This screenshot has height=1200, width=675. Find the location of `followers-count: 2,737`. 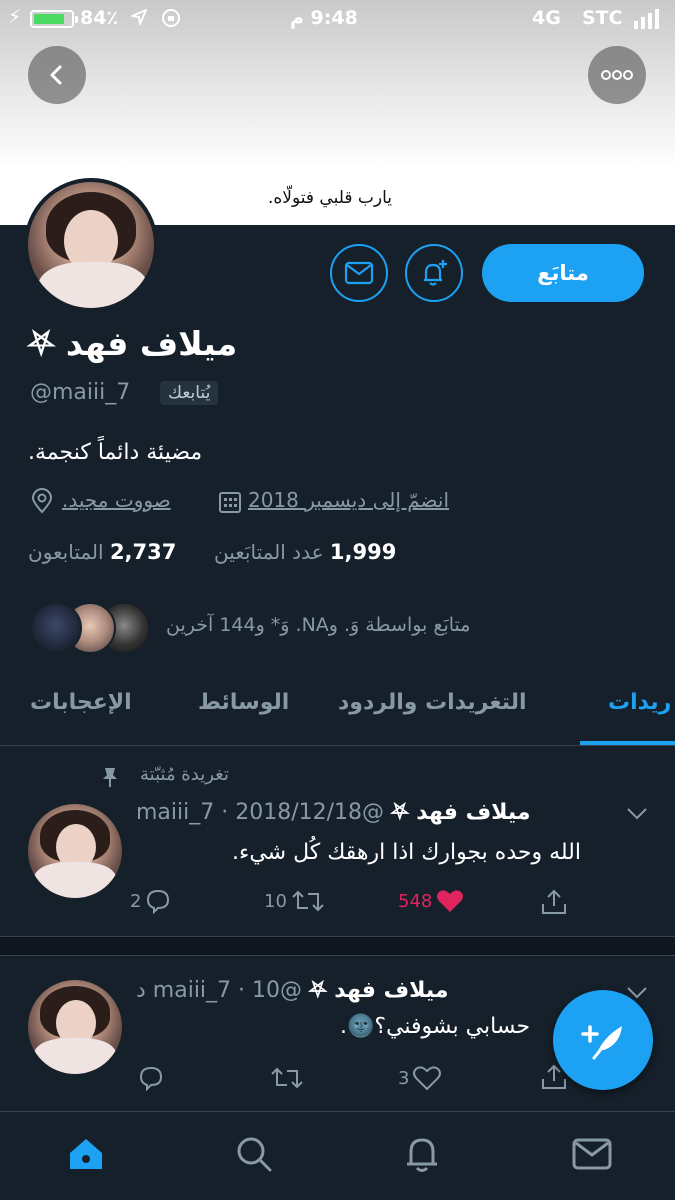

followers-count: 2,737 is located at coordinates (143, 552).